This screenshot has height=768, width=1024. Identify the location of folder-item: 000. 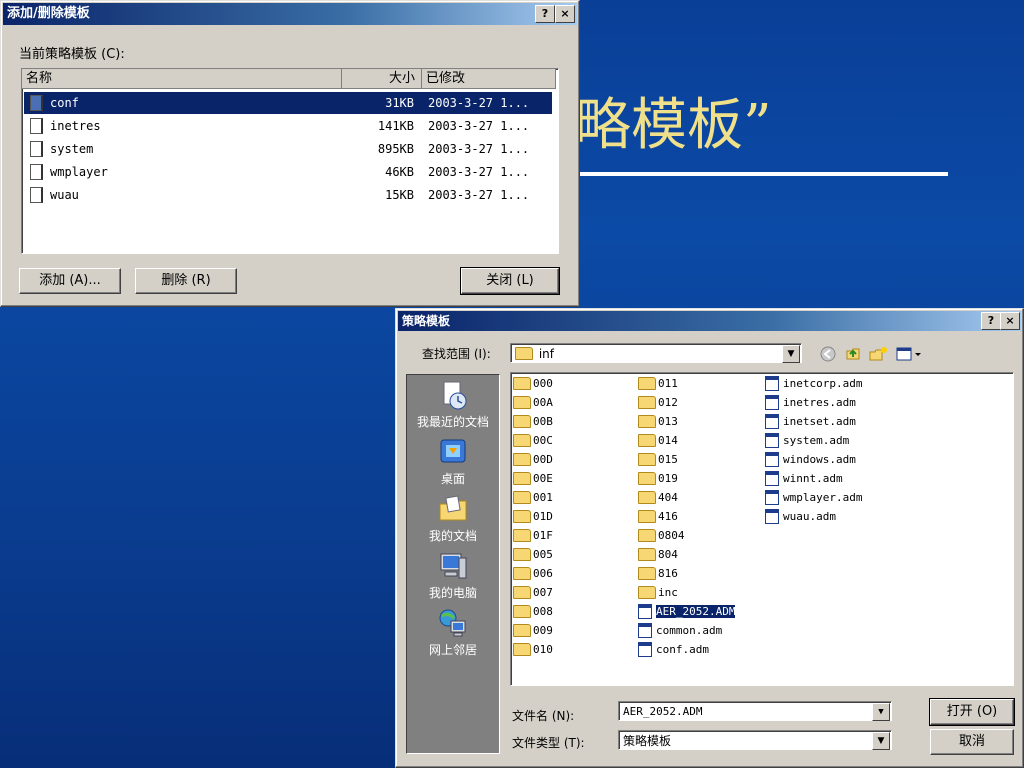
(533, 384).